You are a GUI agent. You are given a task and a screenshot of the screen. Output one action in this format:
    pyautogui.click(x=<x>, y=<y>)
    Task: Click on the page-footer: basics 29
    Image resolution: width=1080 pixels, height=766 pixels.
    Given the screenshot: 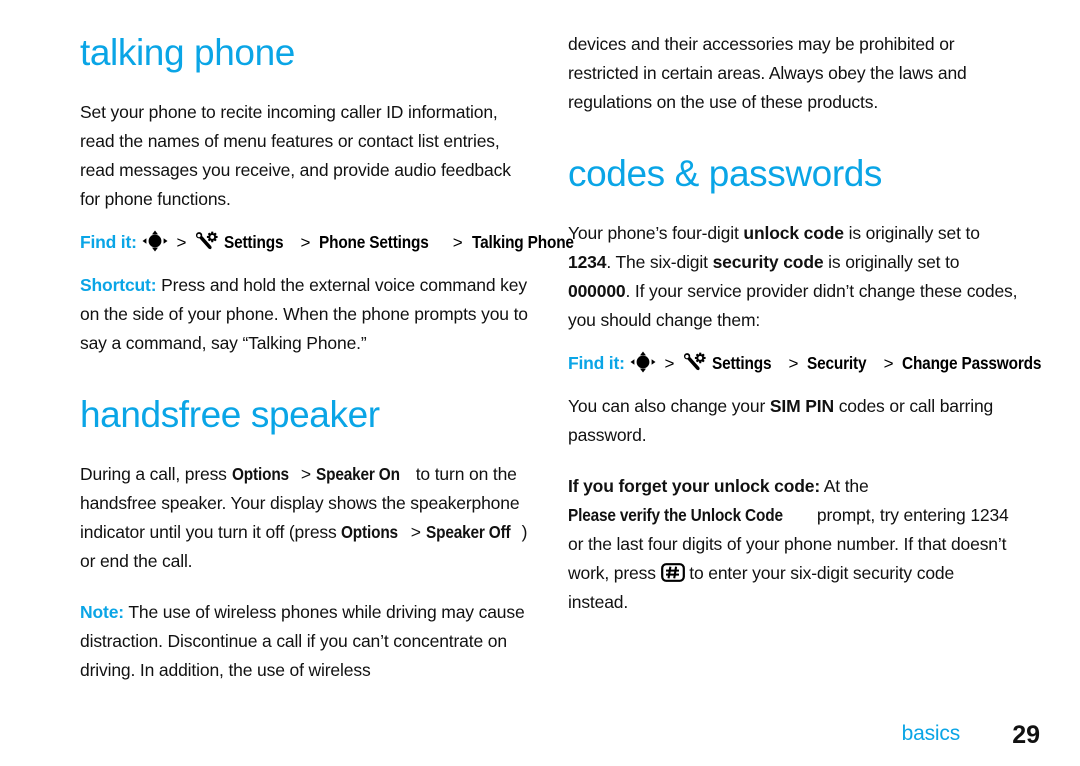 What is the action you would take?
    pyautogui.click(x=540, y=732)
    